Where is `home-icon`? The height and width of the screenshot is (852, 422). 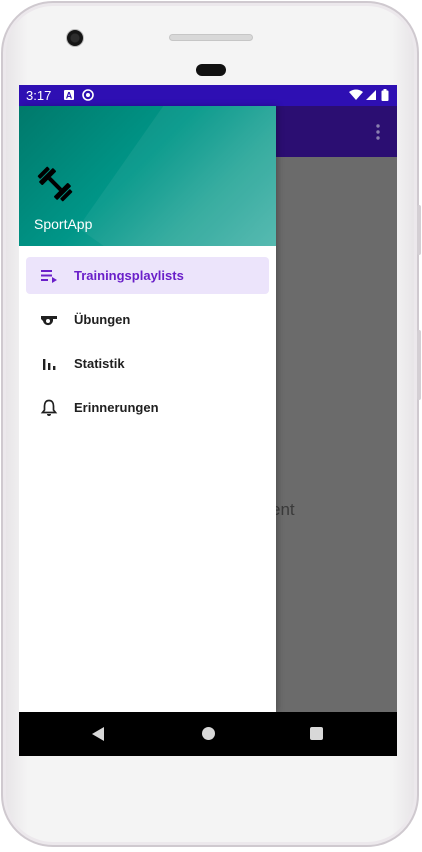
home-icon is located at coordinates (208, 733).